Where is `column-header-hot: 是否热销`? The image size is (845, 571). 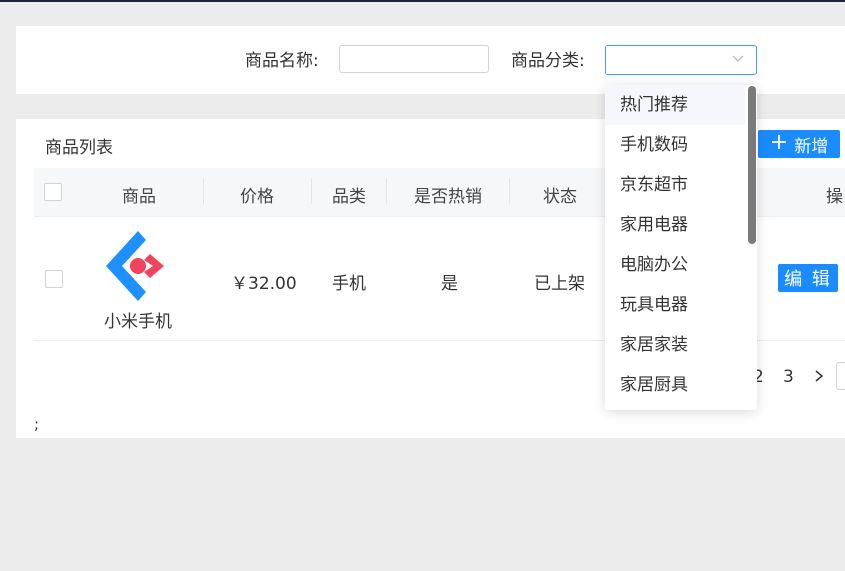
column-header-hot: 是否热销 is located at coordinates (448, 197).